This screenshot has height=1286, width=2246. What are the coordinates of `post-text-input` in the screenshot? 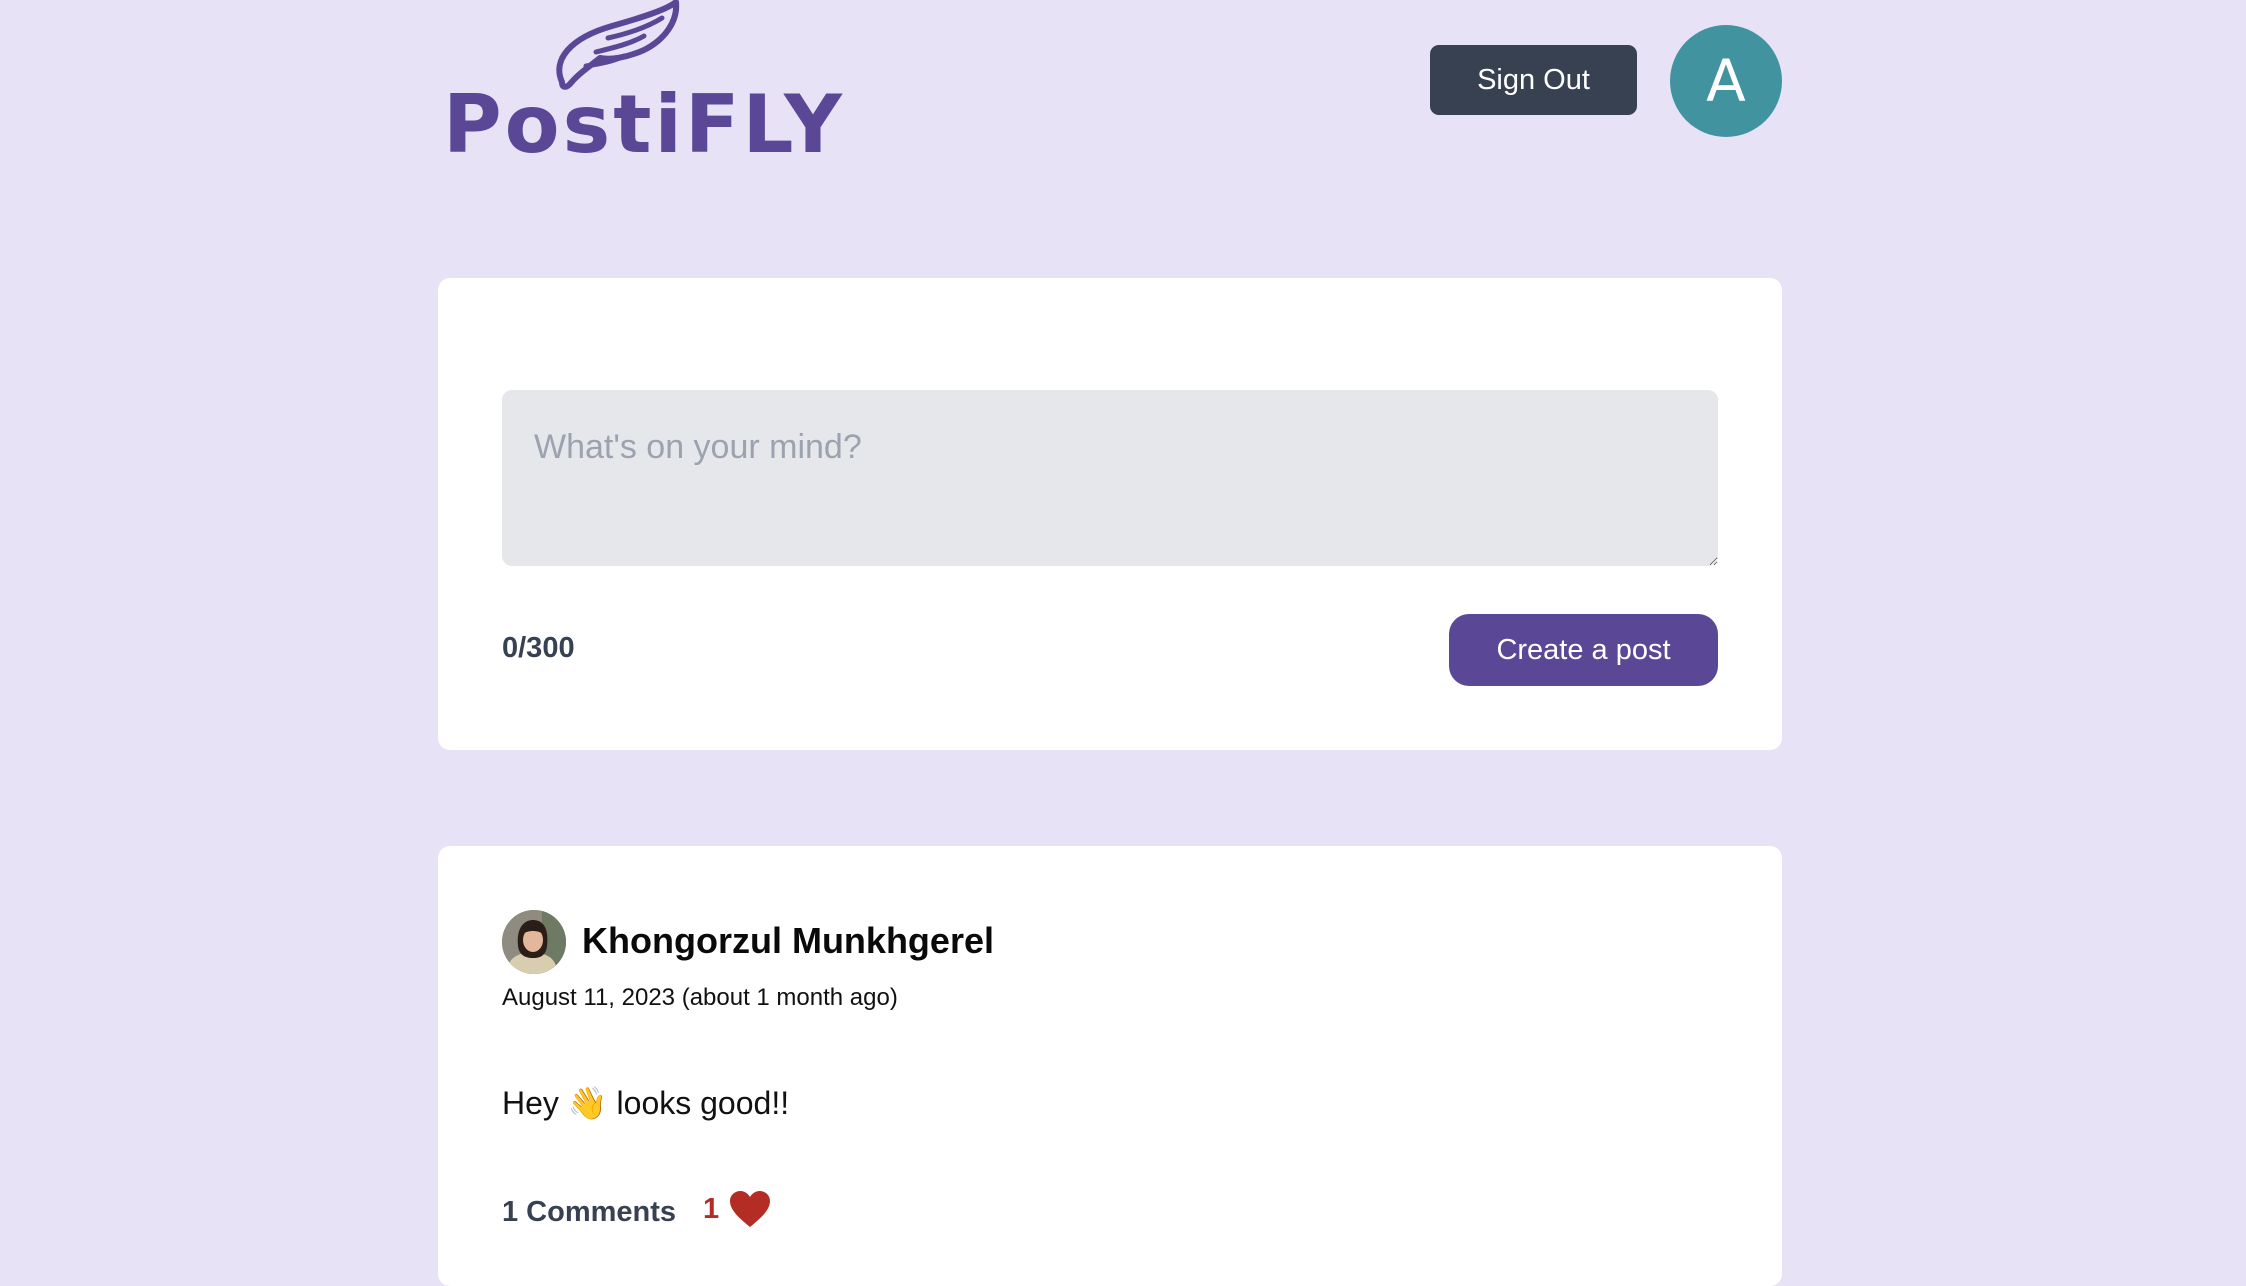 It's located at (1110, 478).